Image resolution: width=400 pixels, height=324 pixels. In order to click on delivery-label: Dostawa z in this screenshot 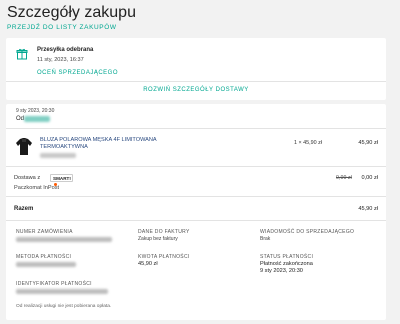, I will do `click(27, 178)`.